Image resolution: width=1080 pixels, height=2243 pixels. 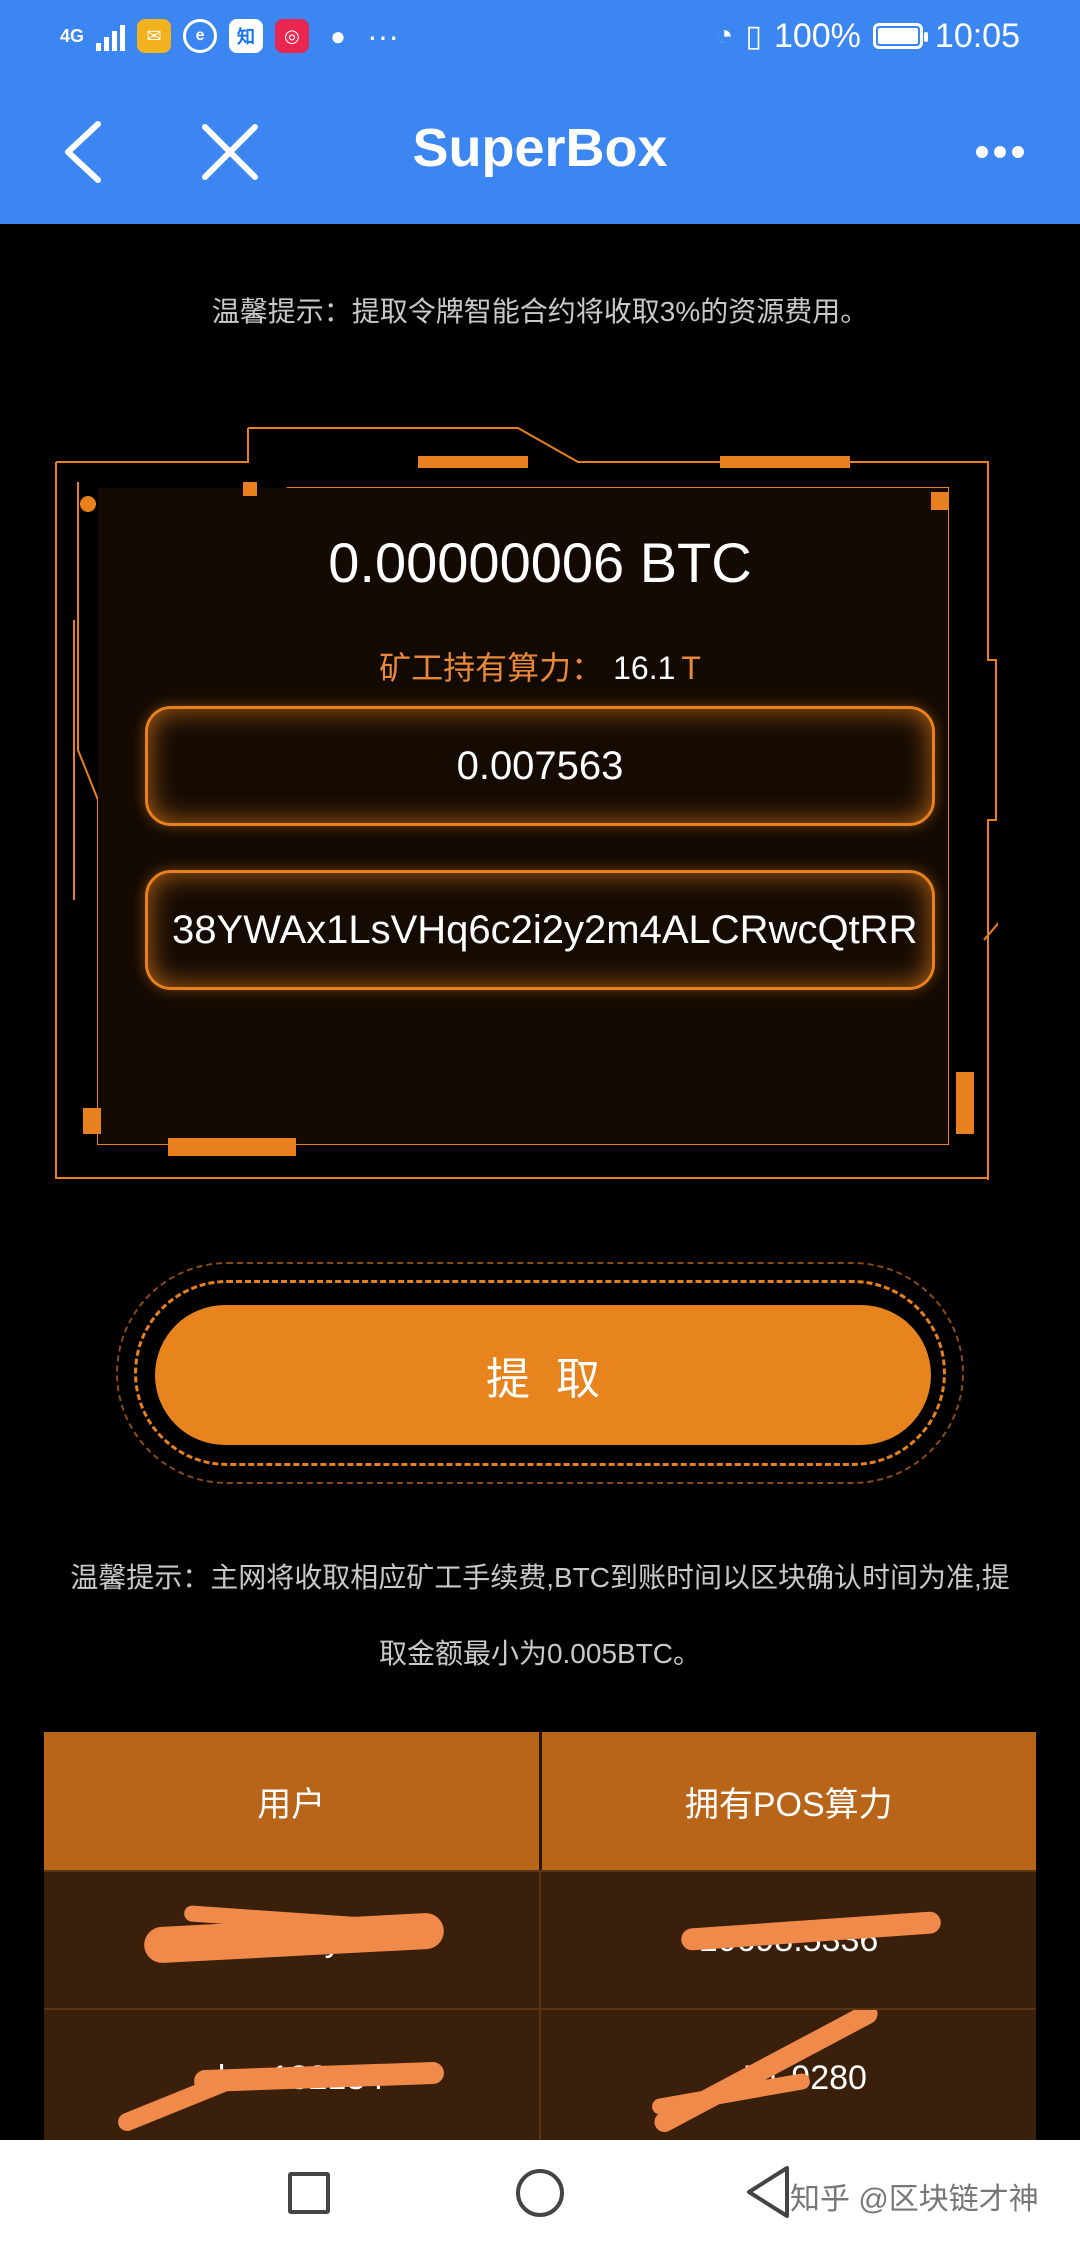 What do you see at coordinates (291, 1804) in the screenshot?
I see `column-header-user: 用户` at bounding box center [291, 1804].